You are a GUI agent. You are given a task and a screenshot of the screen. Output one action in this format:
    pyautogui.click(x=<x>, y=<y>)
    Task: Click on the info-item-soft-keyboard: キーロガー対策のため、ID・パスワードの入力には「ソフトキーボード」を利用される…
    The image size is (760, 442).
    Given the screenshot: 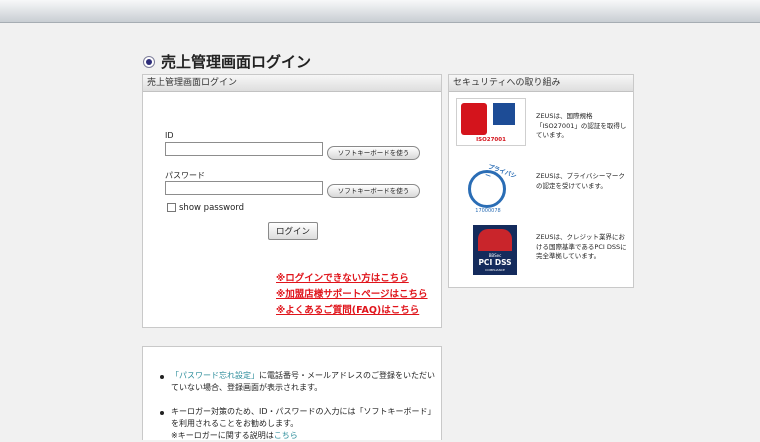 What is the action you would take?
    pyautogui.click(x=298, y=424)
    